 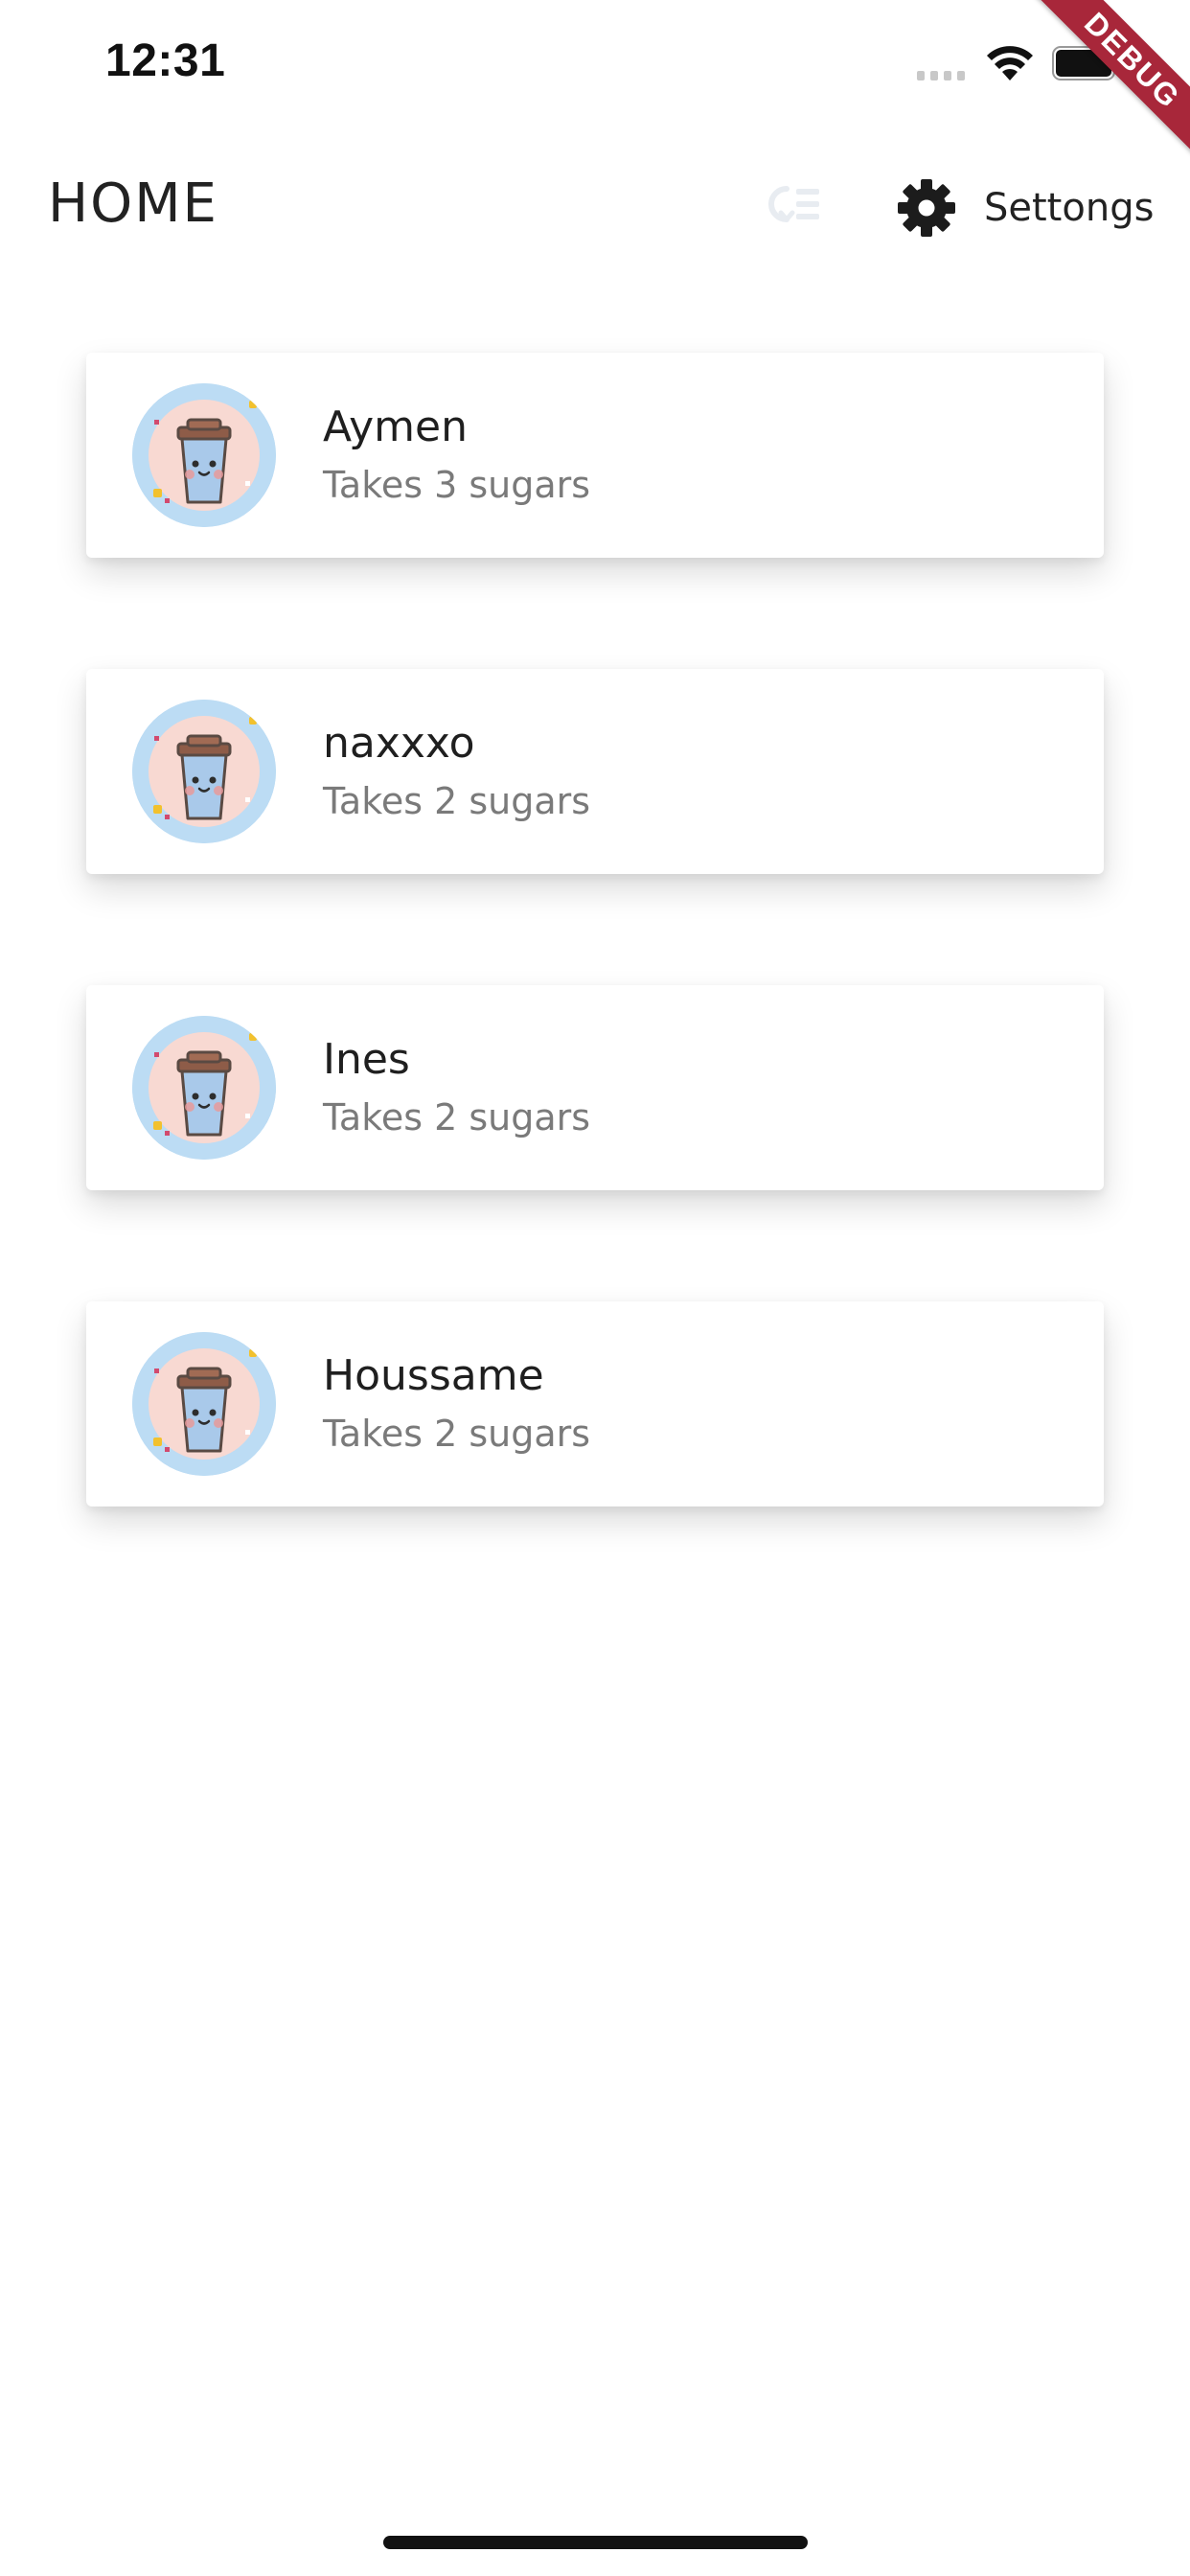 I want to click on list-item: naxxxo Takes 2 sugars, so click(x=595, y=771).